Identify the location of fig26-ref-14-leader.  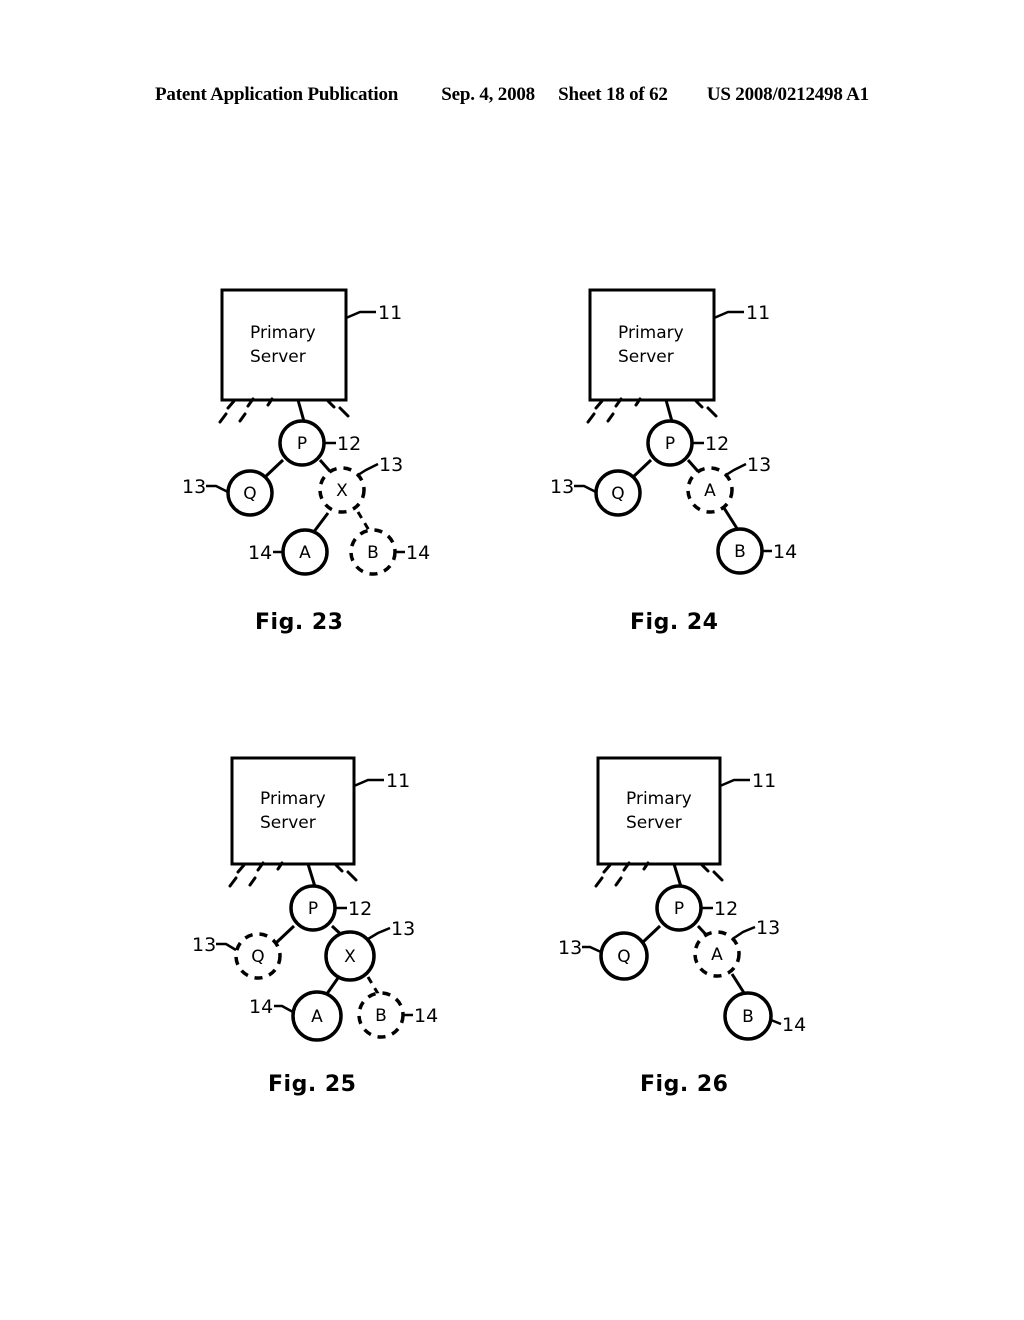
(776, 1022).